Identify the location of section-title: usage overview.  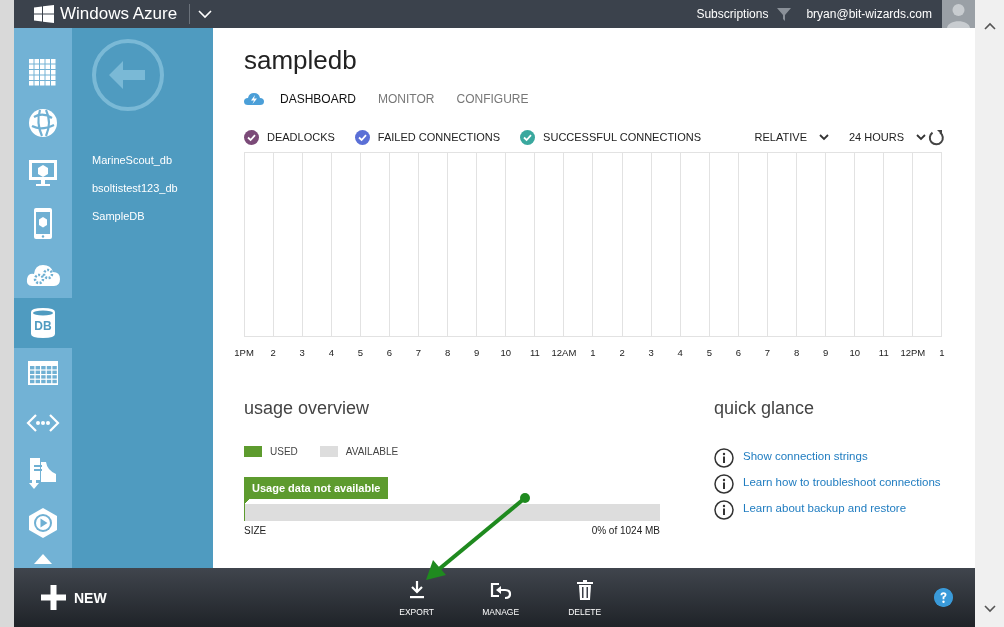
(307, 408).